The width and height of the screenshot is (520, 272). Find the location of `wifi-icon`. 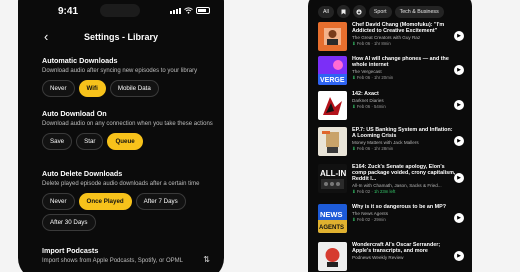

wifi-icon is located at coordinates (188, 10).